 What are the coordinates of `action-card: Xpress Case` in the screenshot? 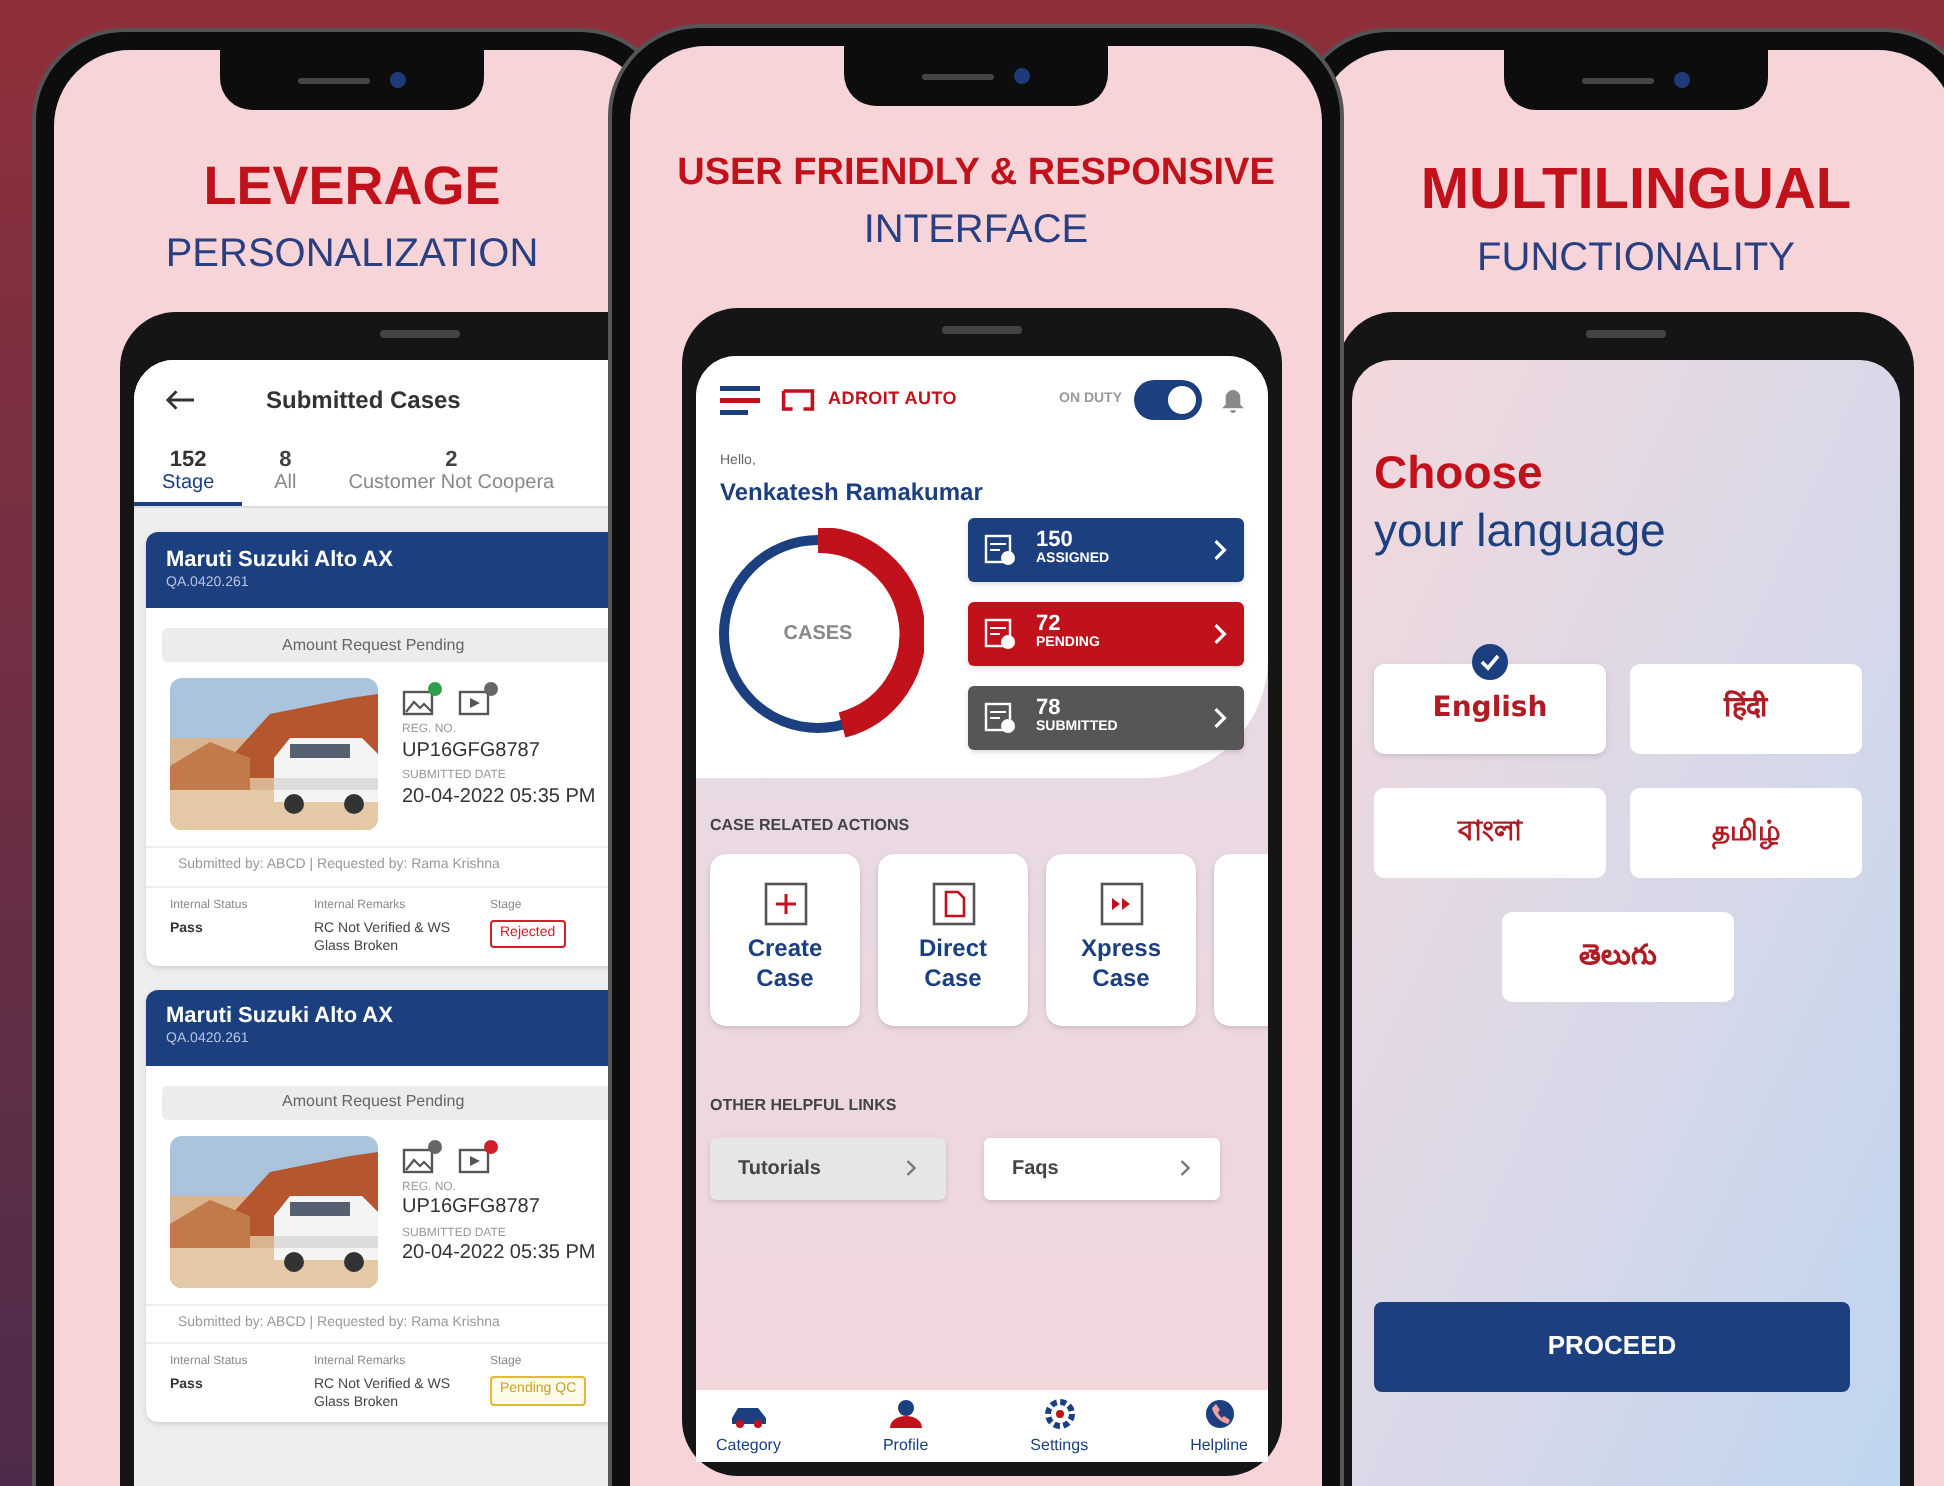 It's located at (1121, 939).